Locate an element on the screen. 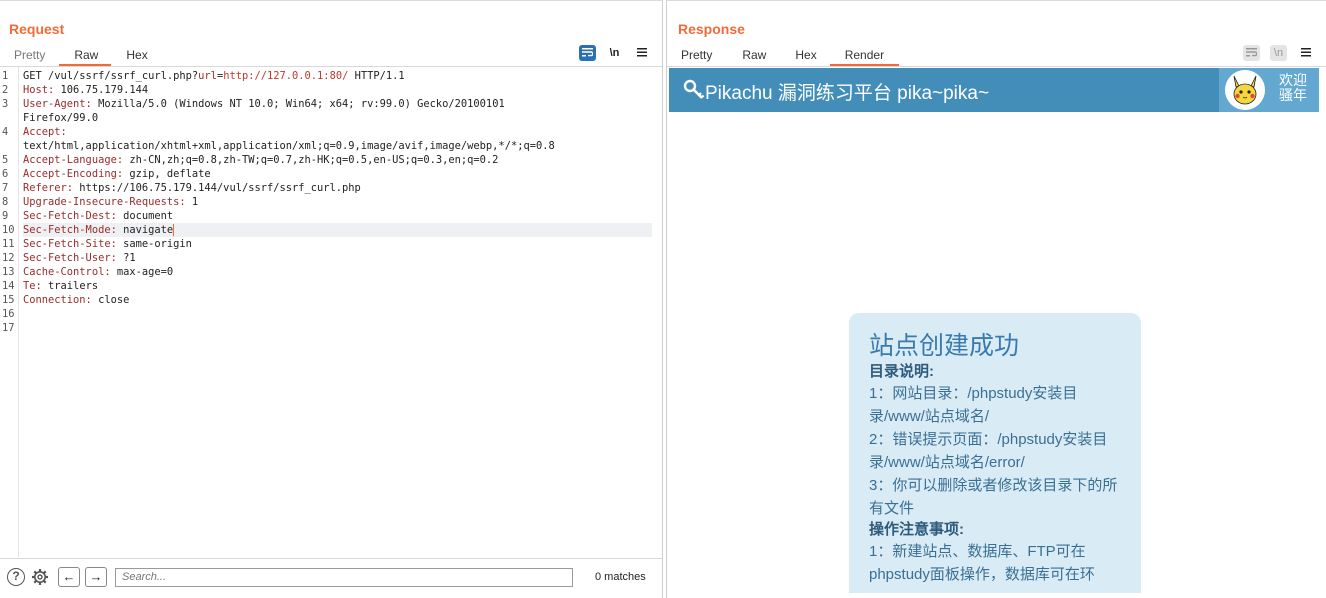  welcome-text: 欢迎 骚年 is located at coordinates (1293, 87).